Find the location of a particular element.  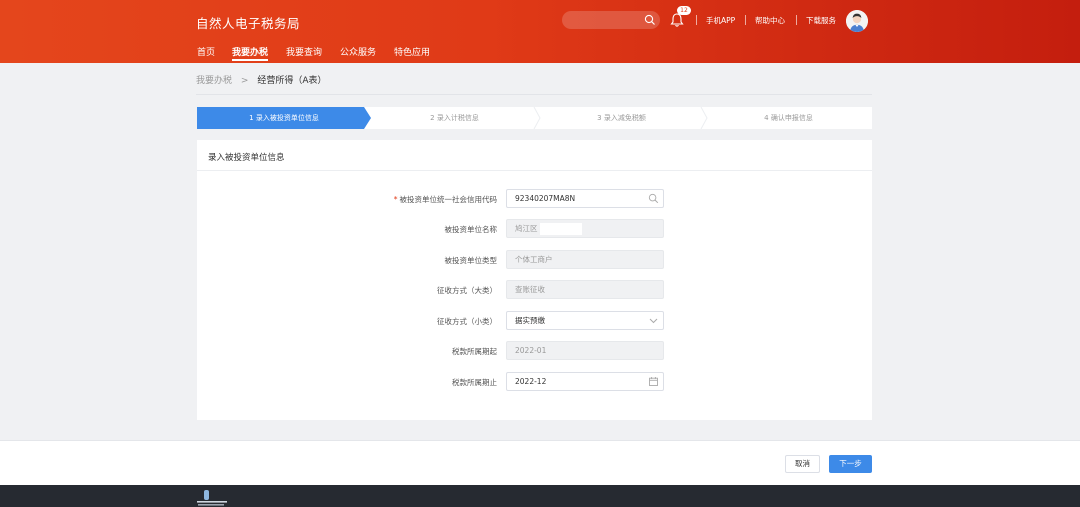

levy-method-minor-label: 征收方式（小类） is located at coordinates (467, 321).